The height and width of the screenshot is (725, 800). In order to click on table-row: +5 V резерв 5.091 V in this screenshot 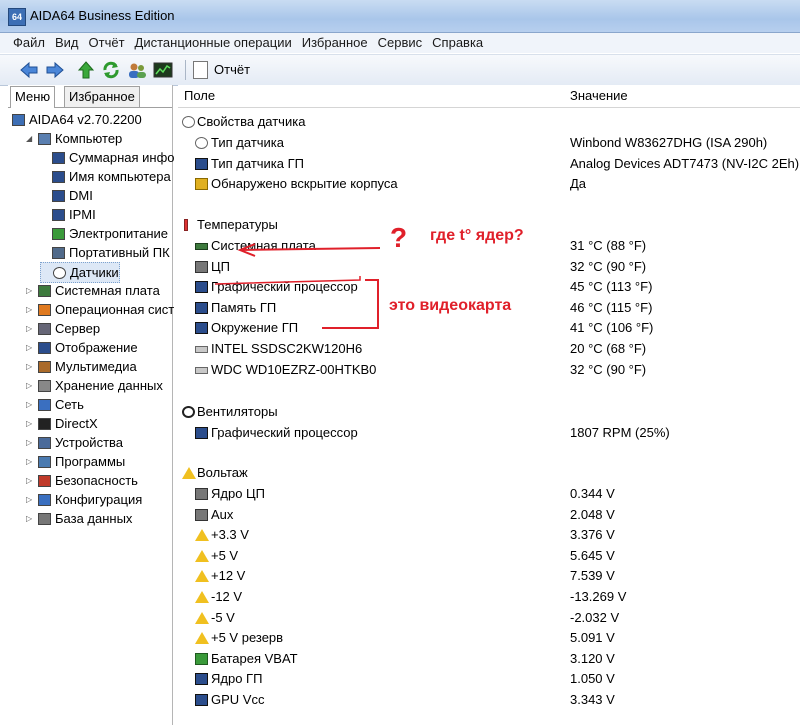, I will do `click(489, 638)`.